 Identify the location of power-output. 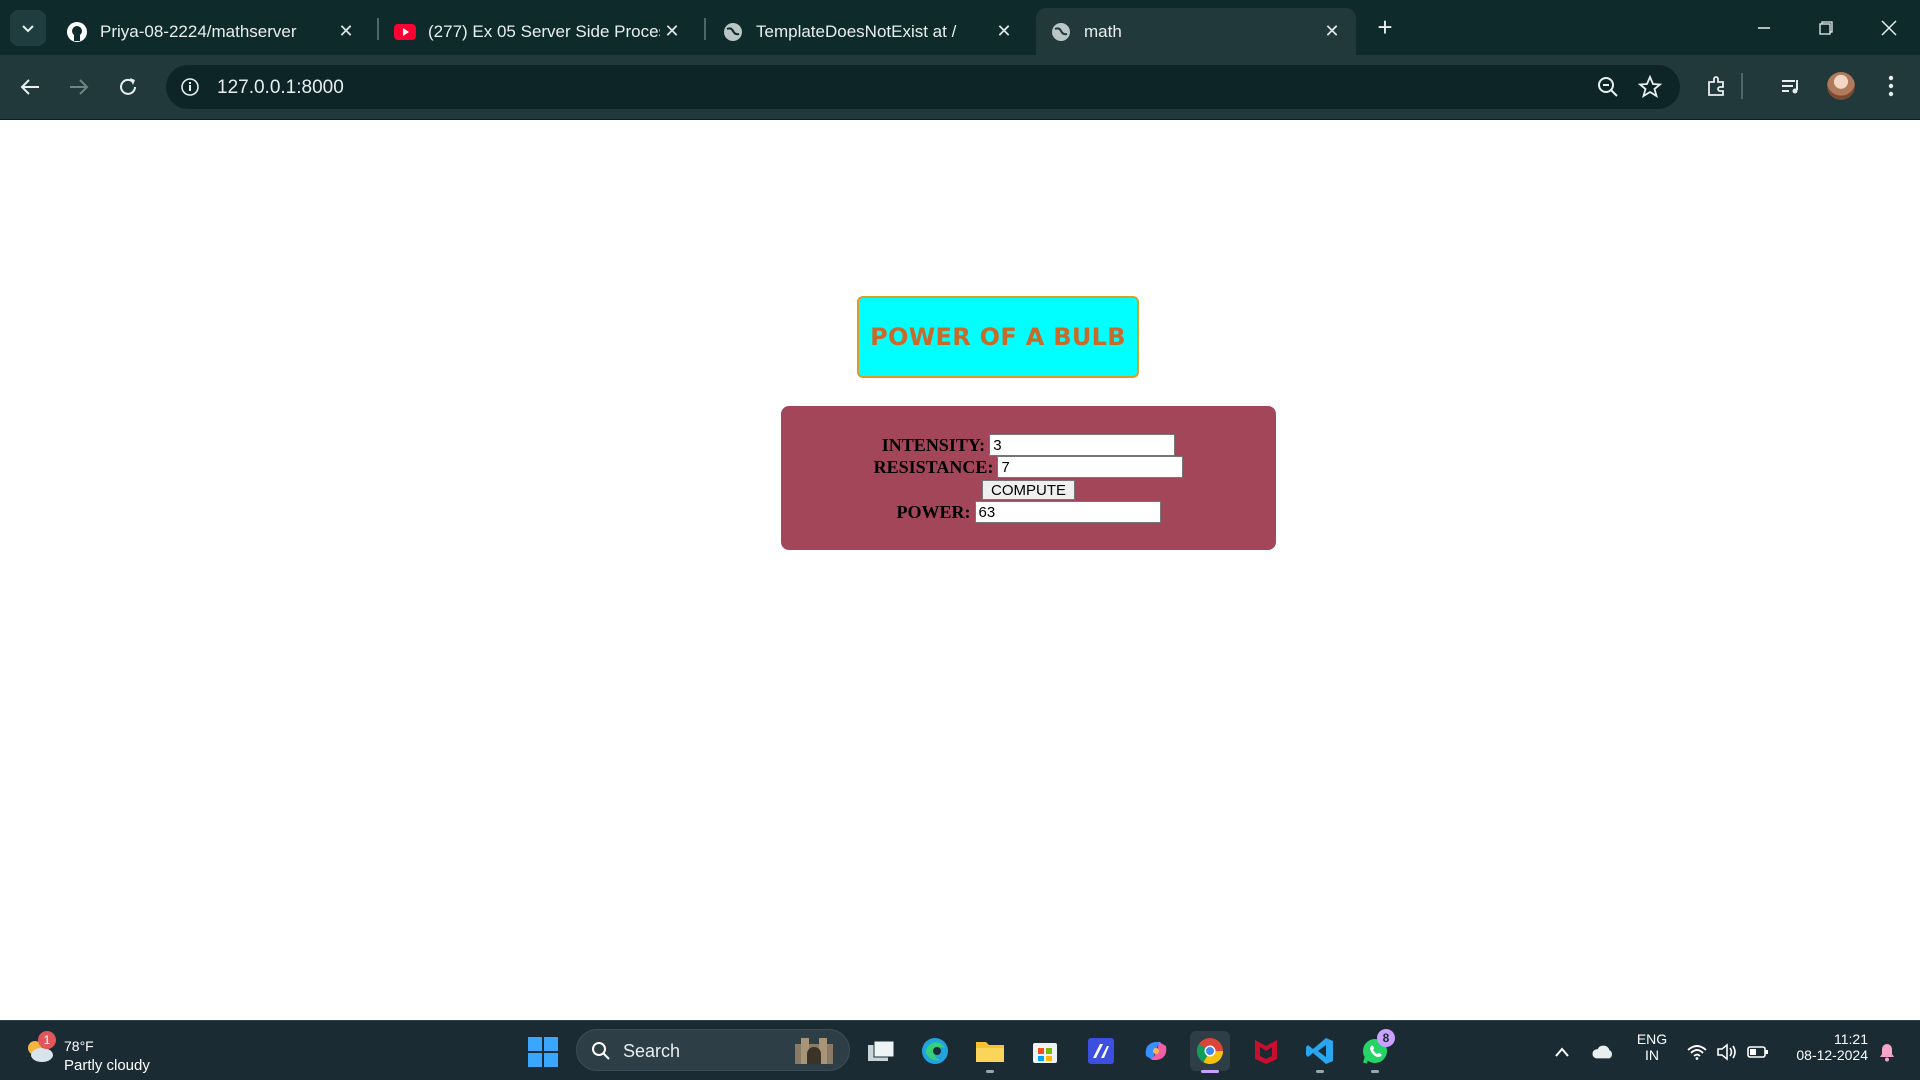
(1067, 512).